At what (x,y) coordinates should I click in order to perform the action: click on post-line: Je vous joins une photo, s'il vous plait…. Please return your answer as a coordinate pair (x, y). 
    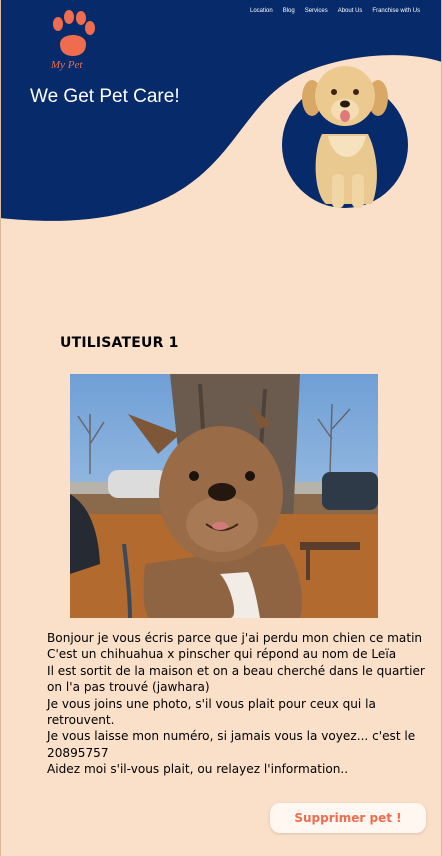
    Looking at the image, I should click on (213, 712).